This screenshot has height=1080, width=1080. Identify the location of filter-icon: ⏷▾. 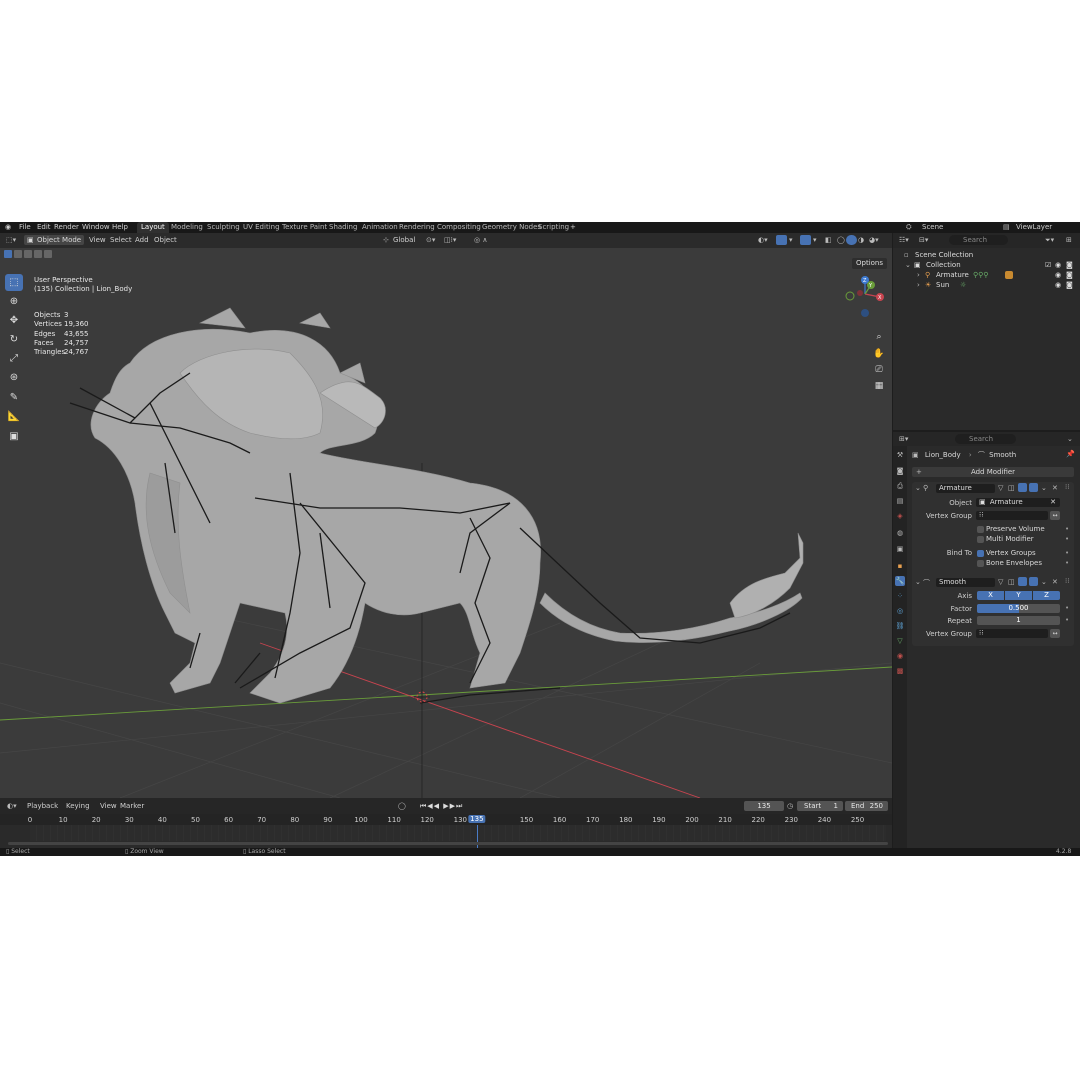
(1049, 240).